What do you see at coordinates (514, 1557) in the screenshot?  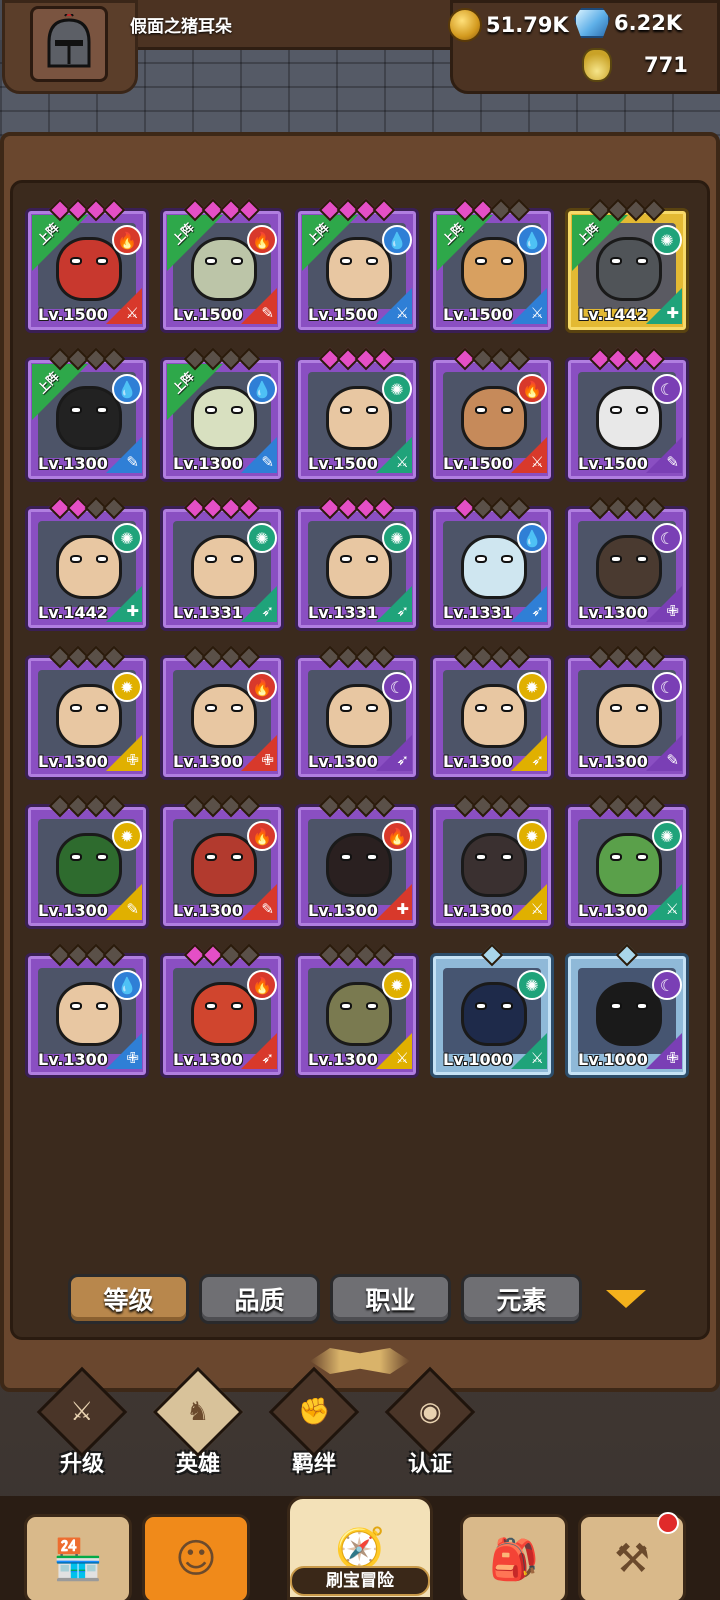 I see `nav-inventory-button: 🎒` at bounding box center [514, 1557].